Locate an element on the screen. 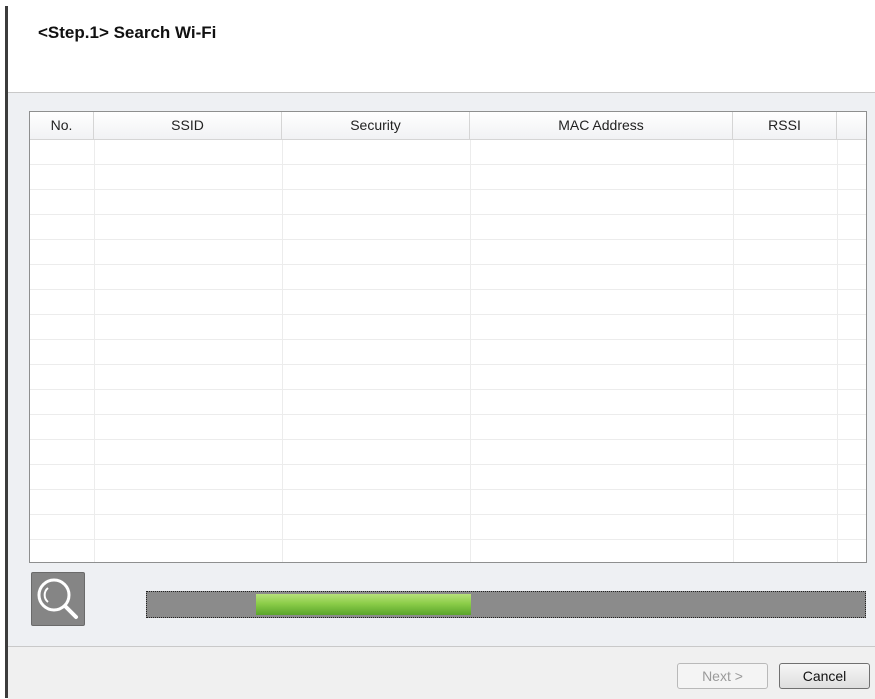 This screenshot has width=875, height=699. progress-fill is located at coordinates (364, 604).